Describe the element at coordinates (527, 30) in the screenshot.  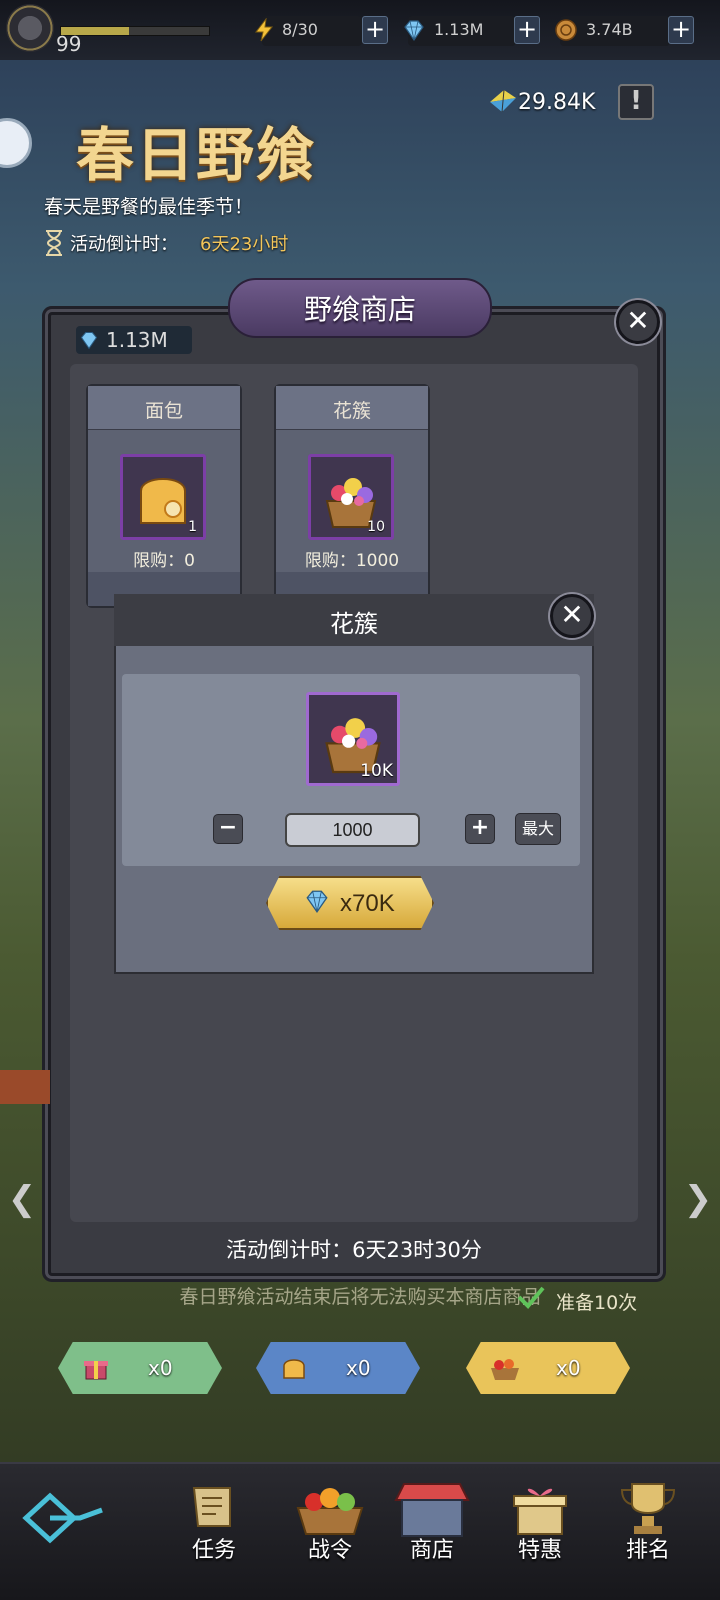
I see `add-gems-button: +` at that location.